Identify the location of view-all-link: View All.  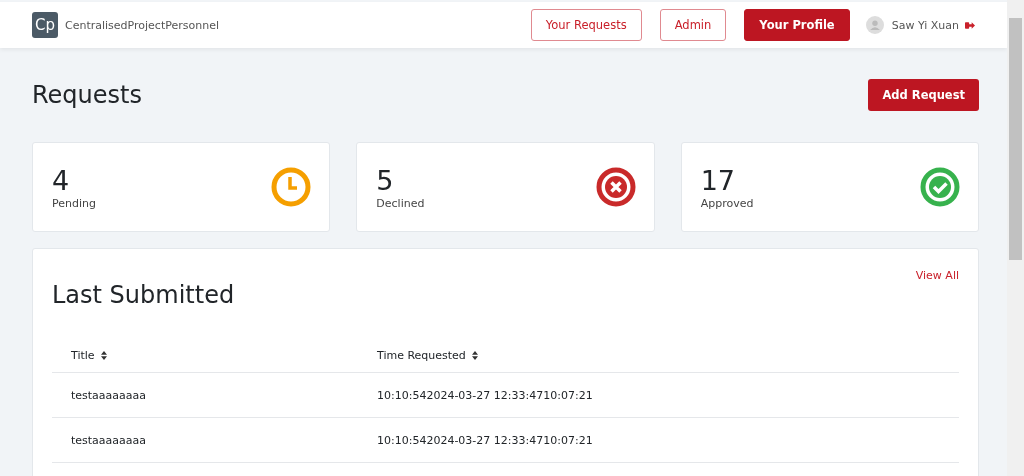
(937, 275).